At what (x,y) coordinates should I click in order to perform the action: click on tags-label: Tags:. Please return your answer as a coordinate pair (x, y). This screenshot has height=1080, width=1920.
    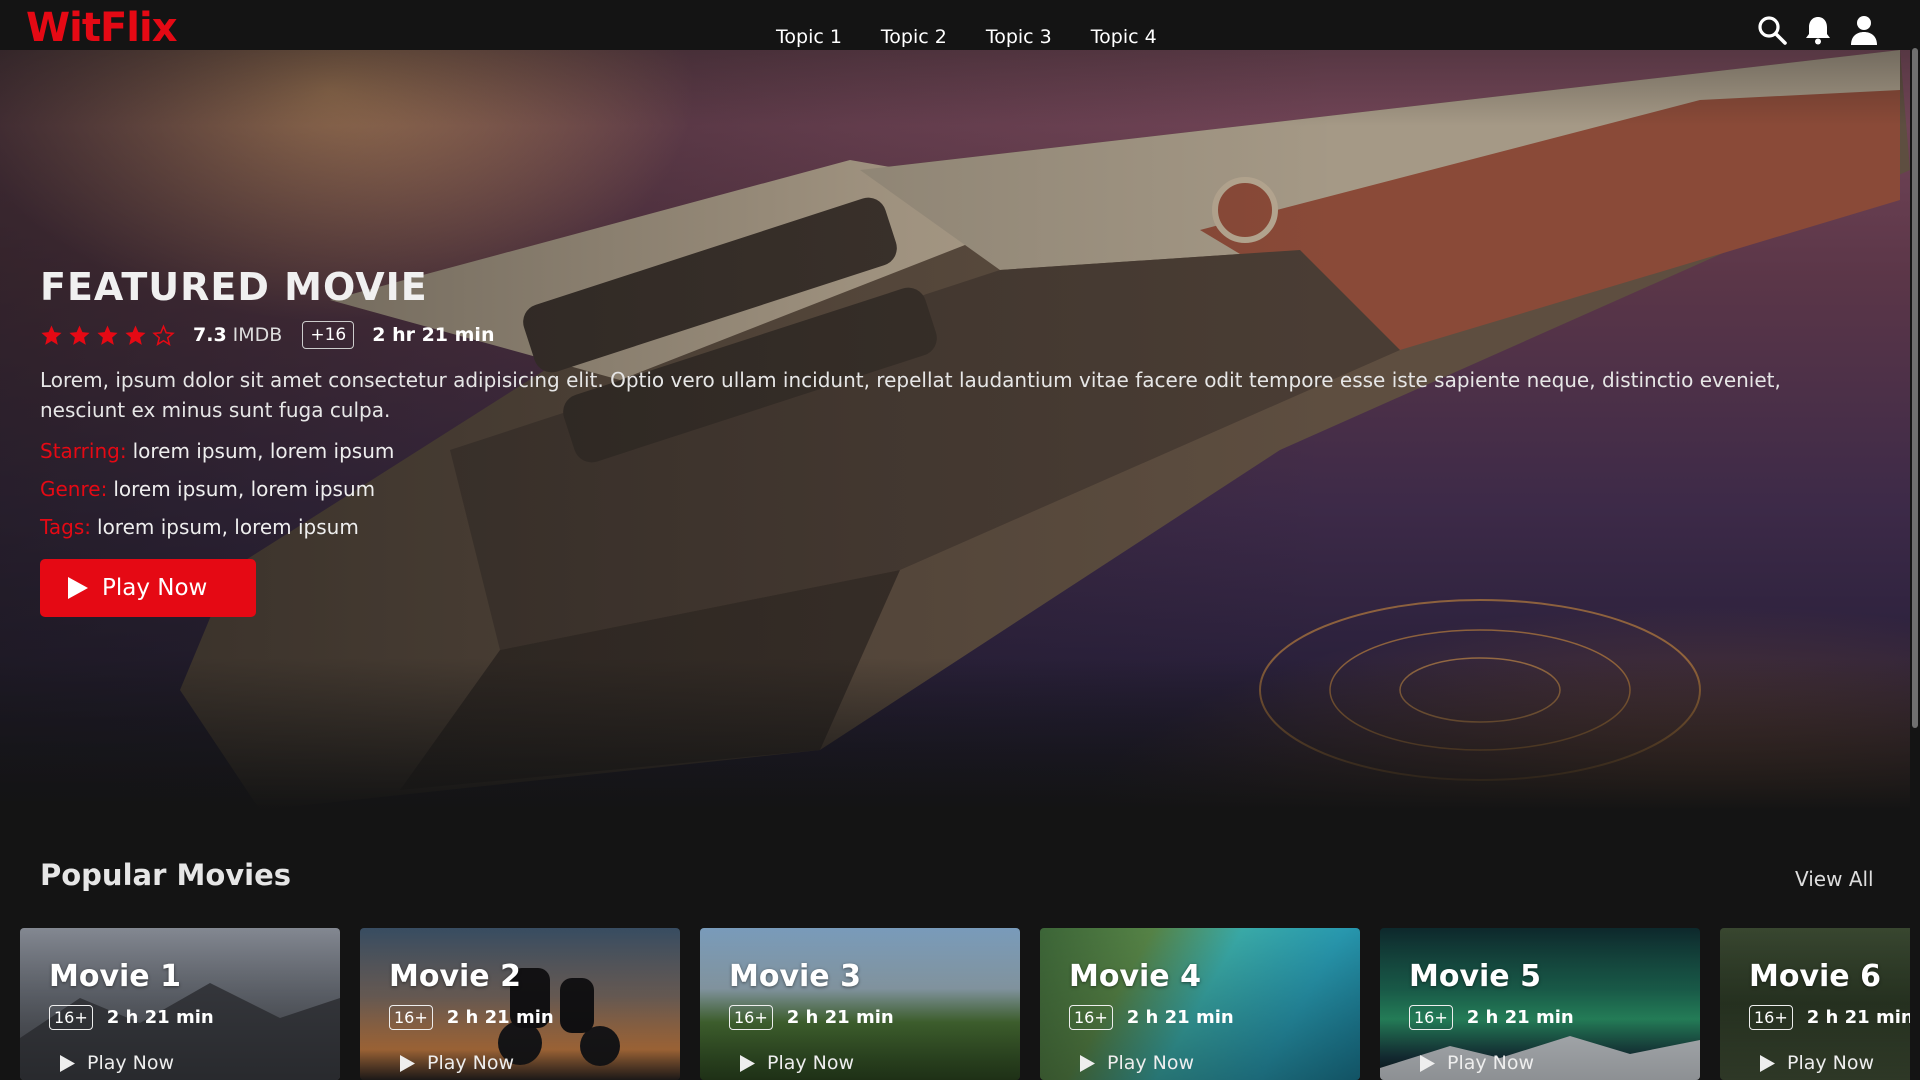
    Looking at the image, I should click on (66, 527).